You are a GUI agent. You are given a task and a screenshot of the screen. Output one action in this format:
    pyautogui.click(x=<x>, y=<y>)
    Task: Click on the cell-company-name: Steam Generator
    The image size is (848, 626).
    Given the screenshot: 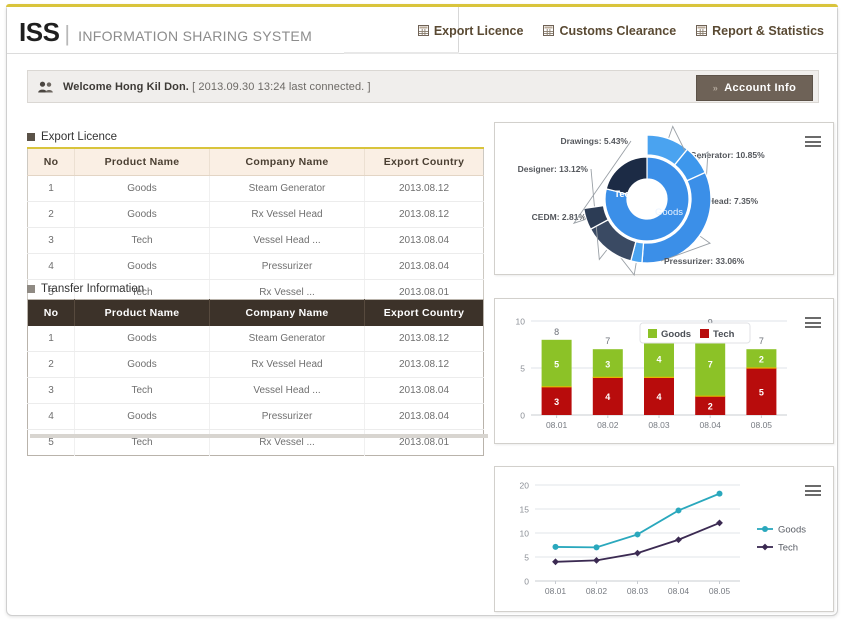 What is the action you would take?
    pyautogui.click(x=287, y=339)
    